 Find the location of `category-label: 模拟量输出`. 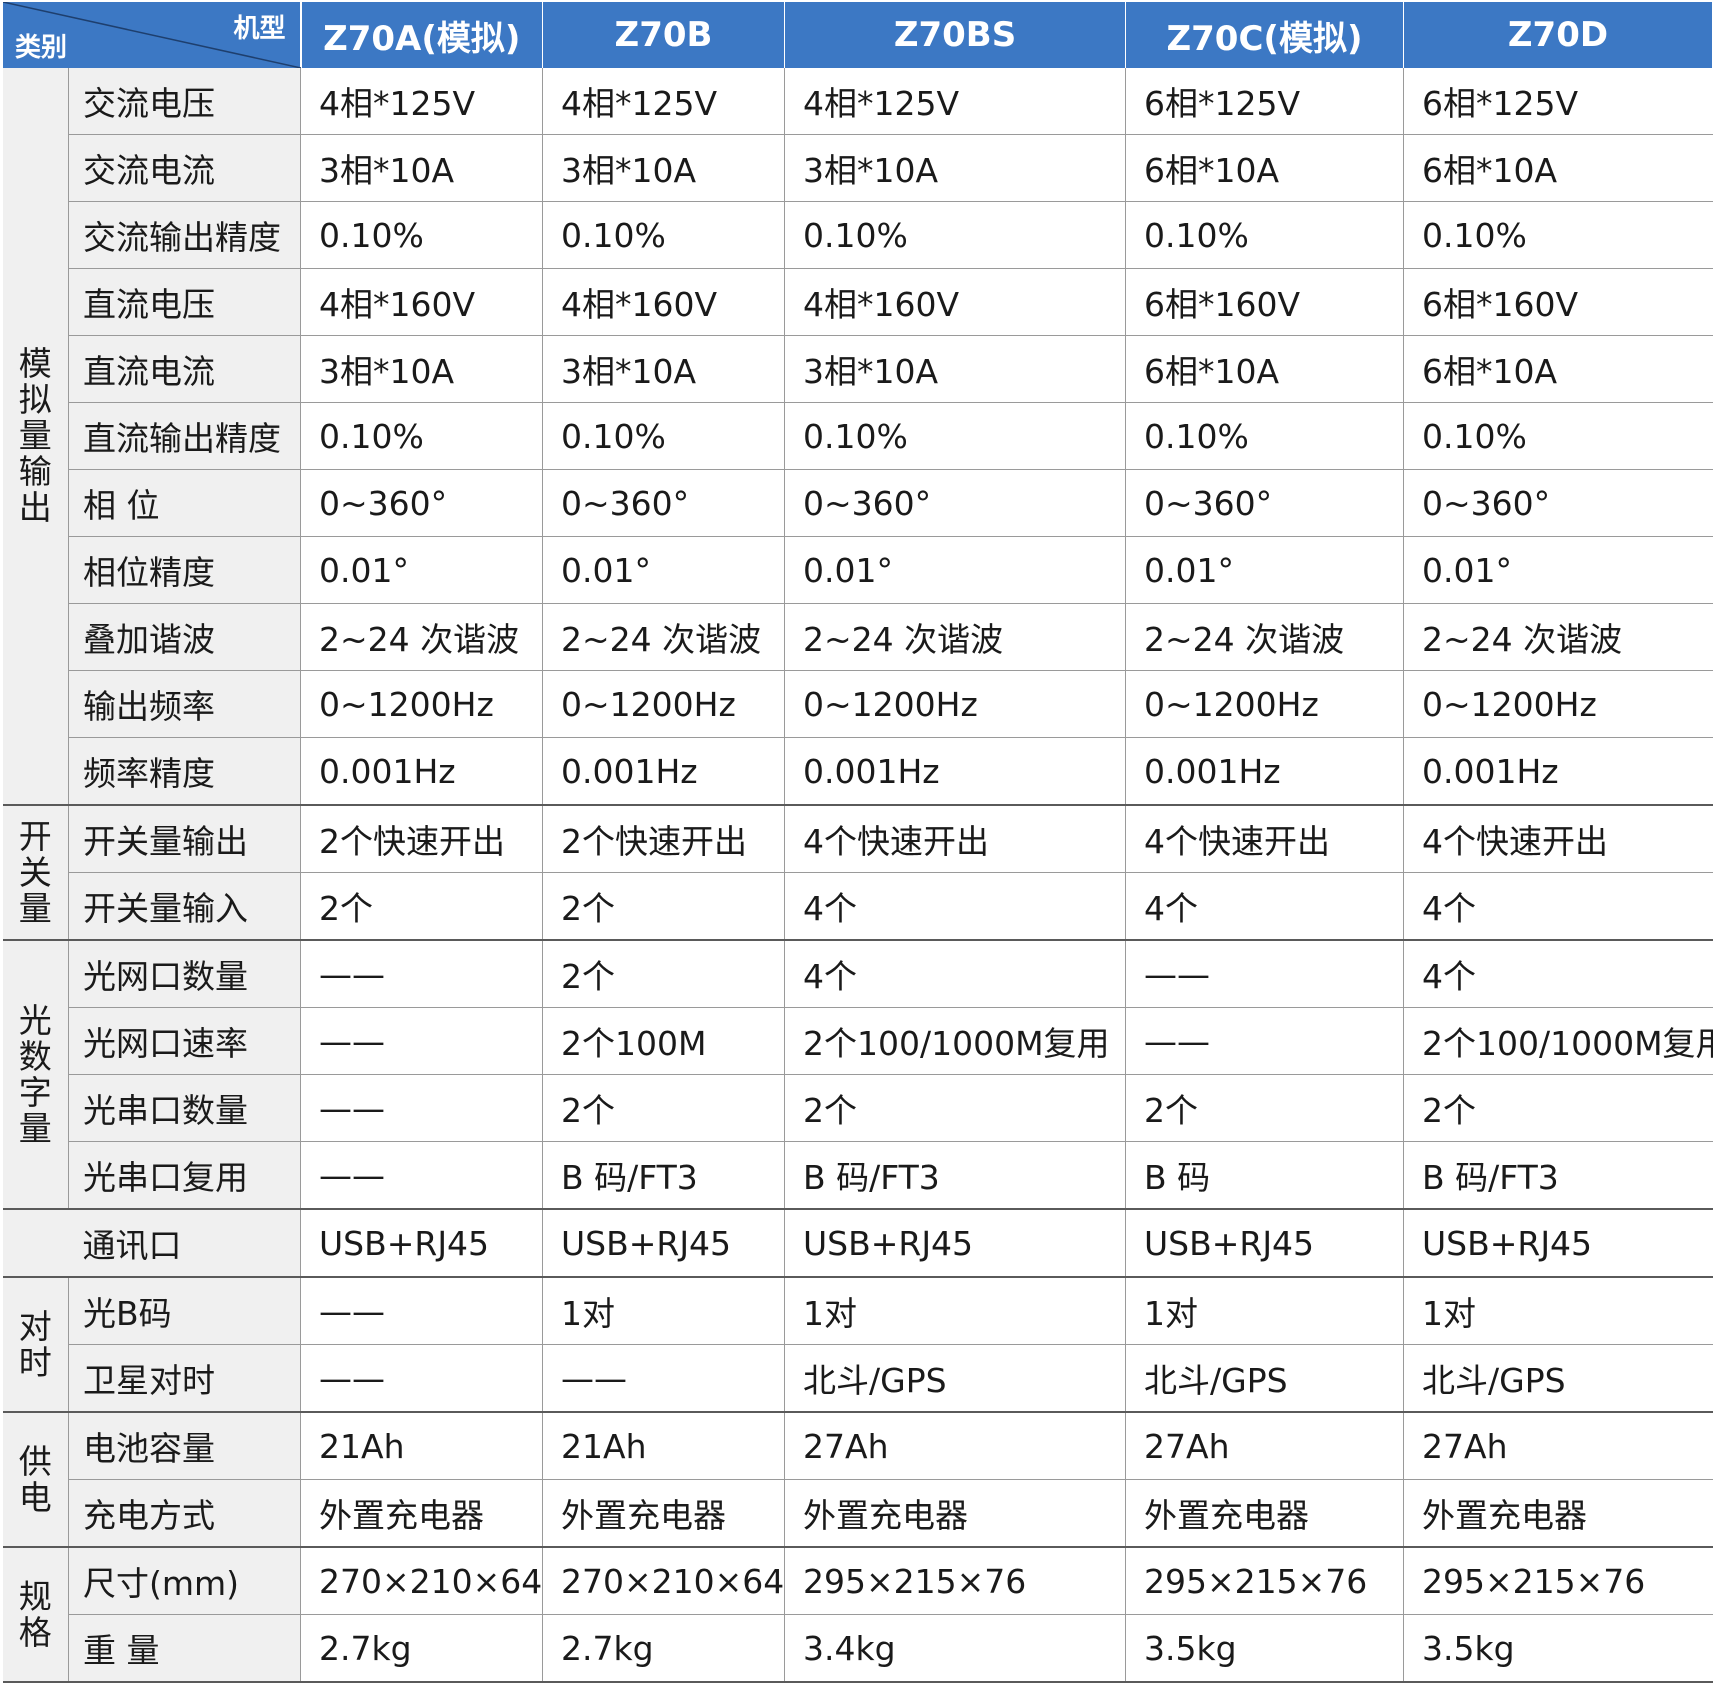

category-label: 模拟量输出 is located at coordinates (35, 437).